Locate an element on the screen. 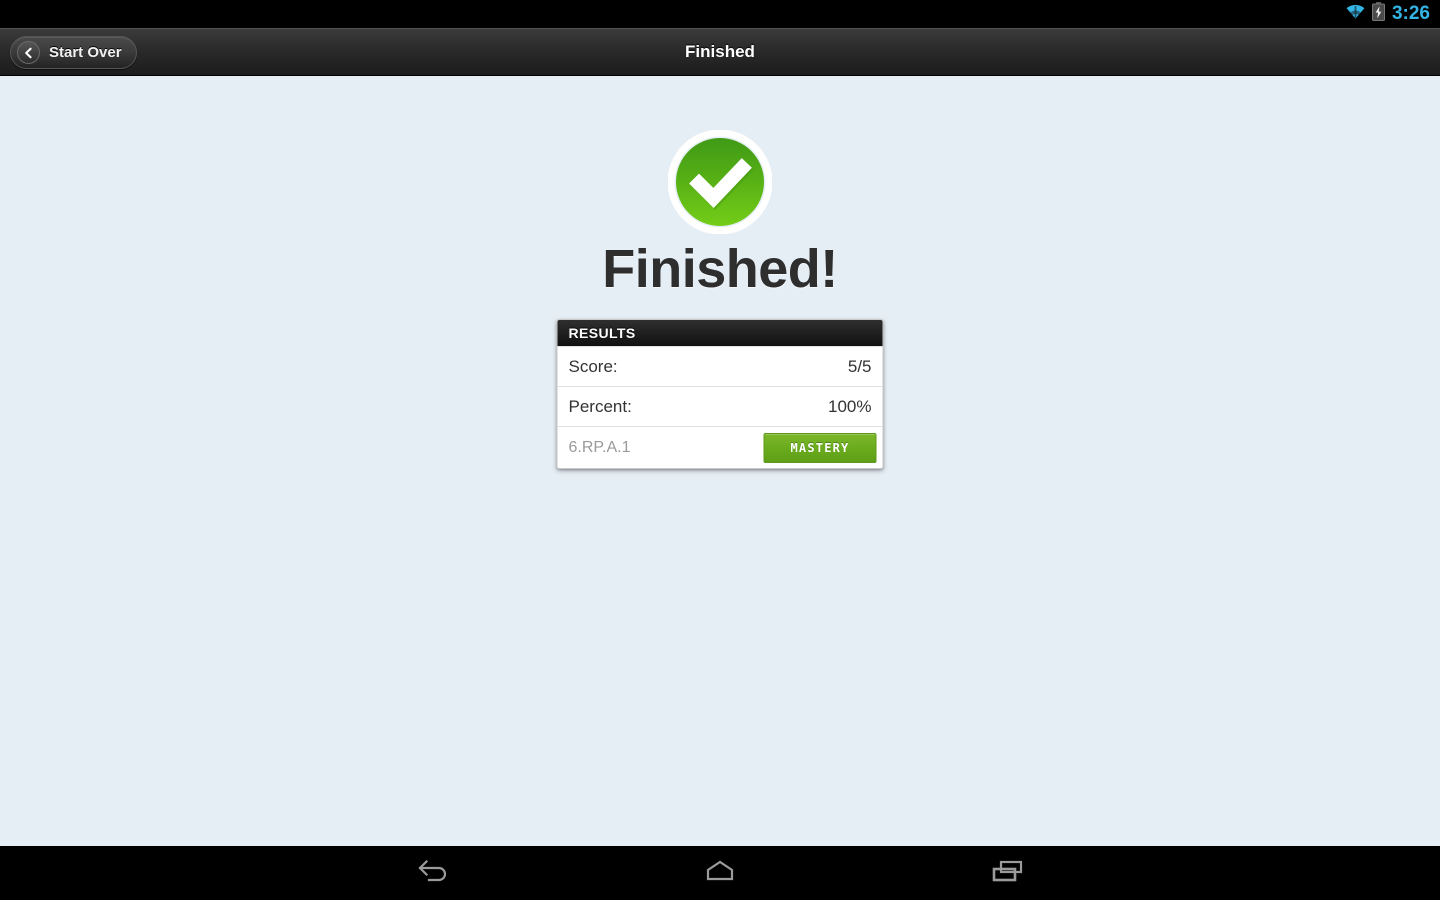 Image resolution: width=1440 pixels, height=900 pixels. chevron-left-icon is located at coordinates (28, 52).